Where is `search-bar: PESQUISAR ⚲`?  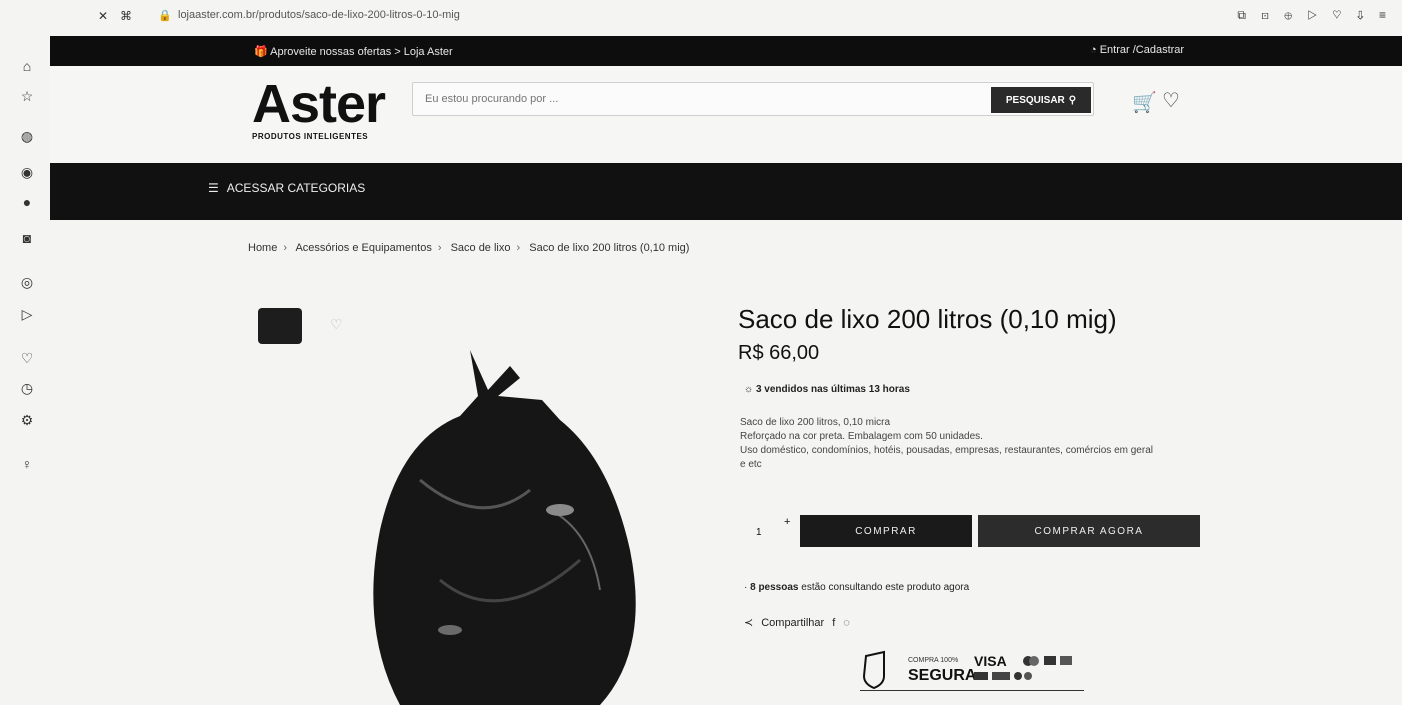 search-bar: PESQUISAR ⚲ is located at coordinates (753, 99).